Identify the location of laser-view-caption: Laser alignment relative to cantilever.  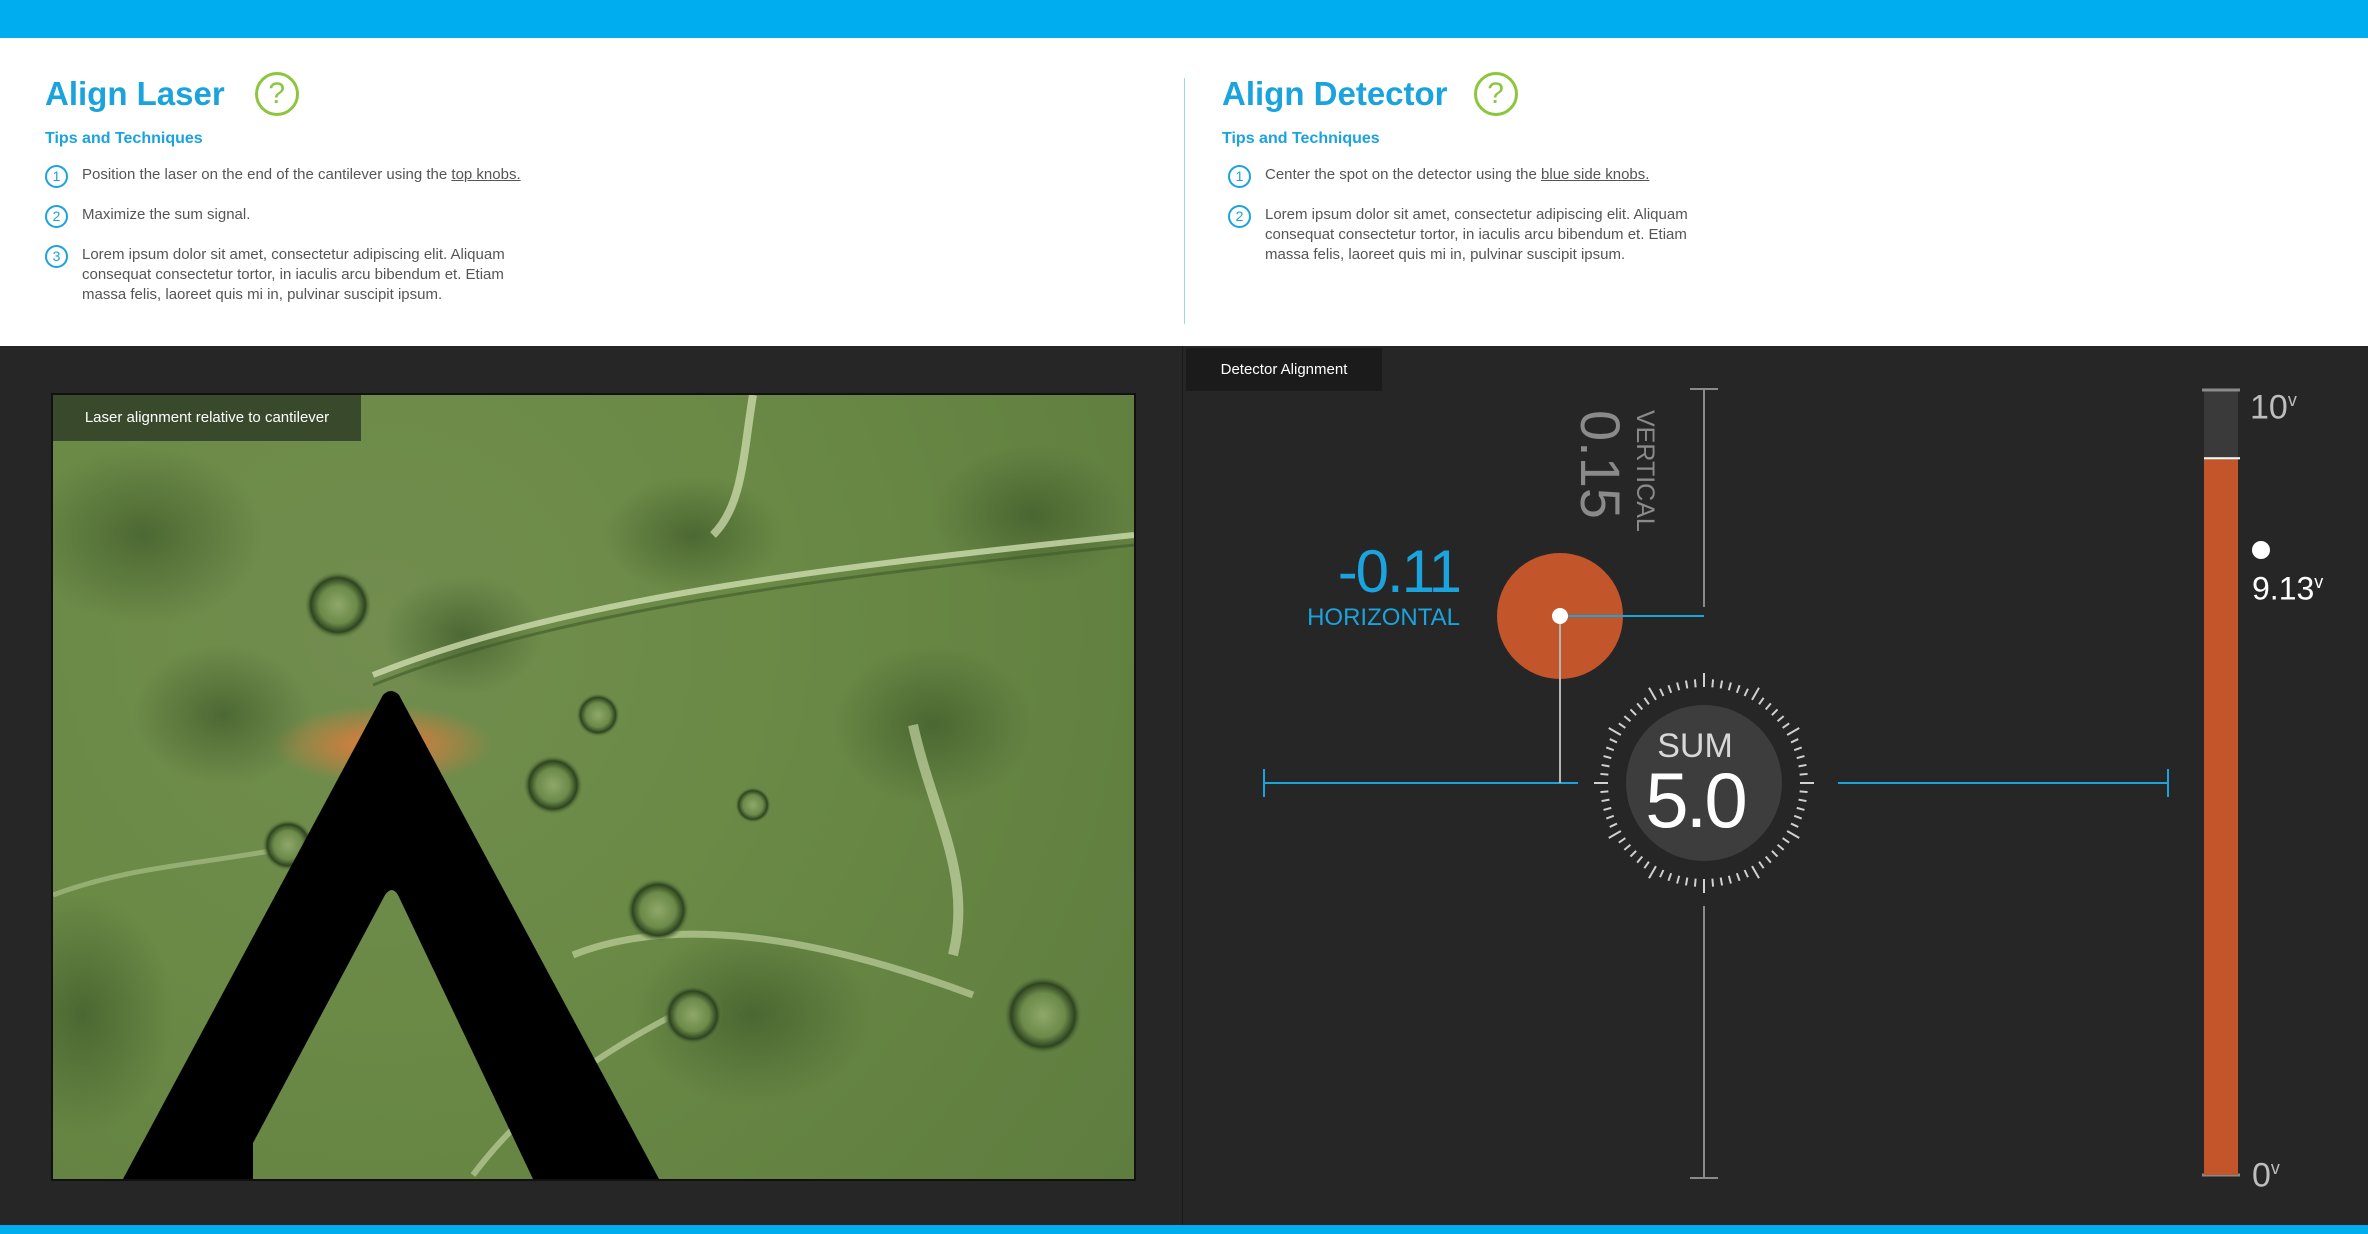
(207, 418).